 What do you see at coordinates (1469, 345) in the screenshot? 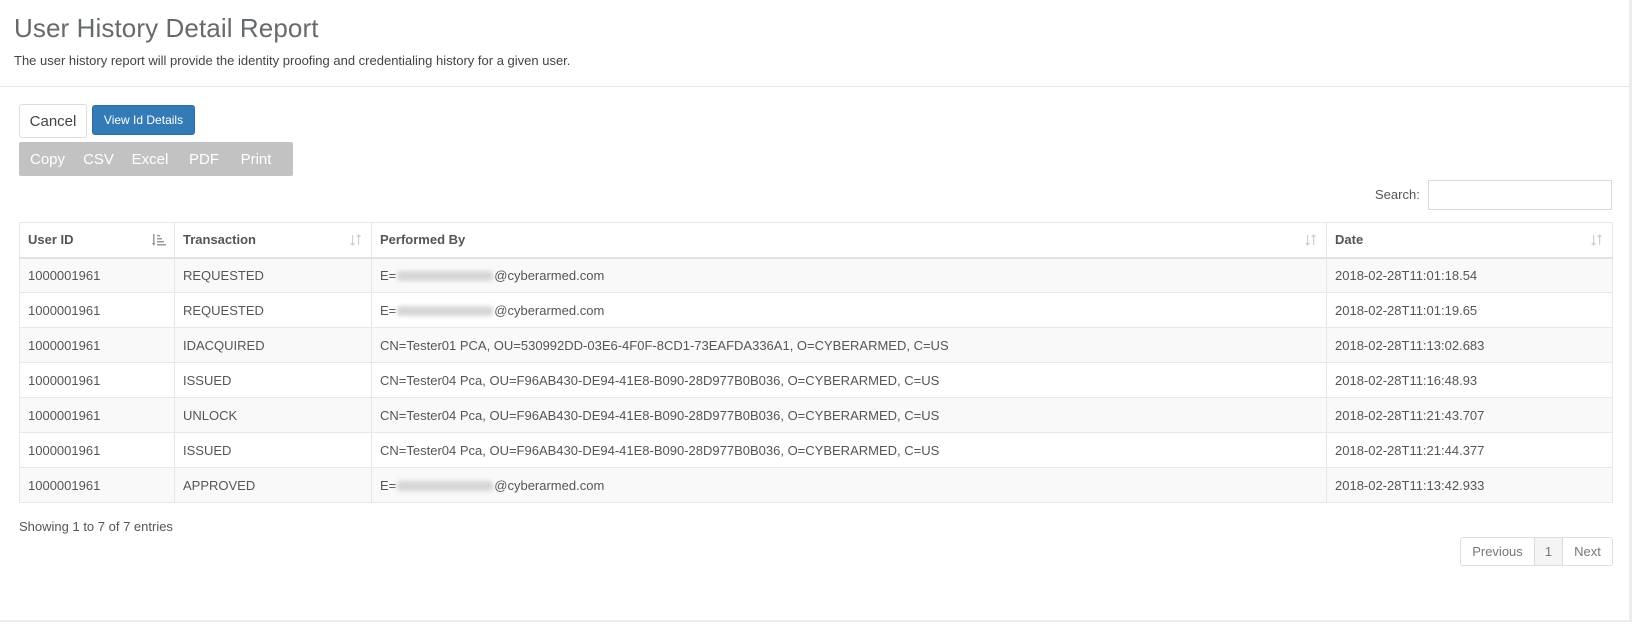
I see `cell-date: 2018-02-28T11:13:02.683` at bounding box center [1469, 345].